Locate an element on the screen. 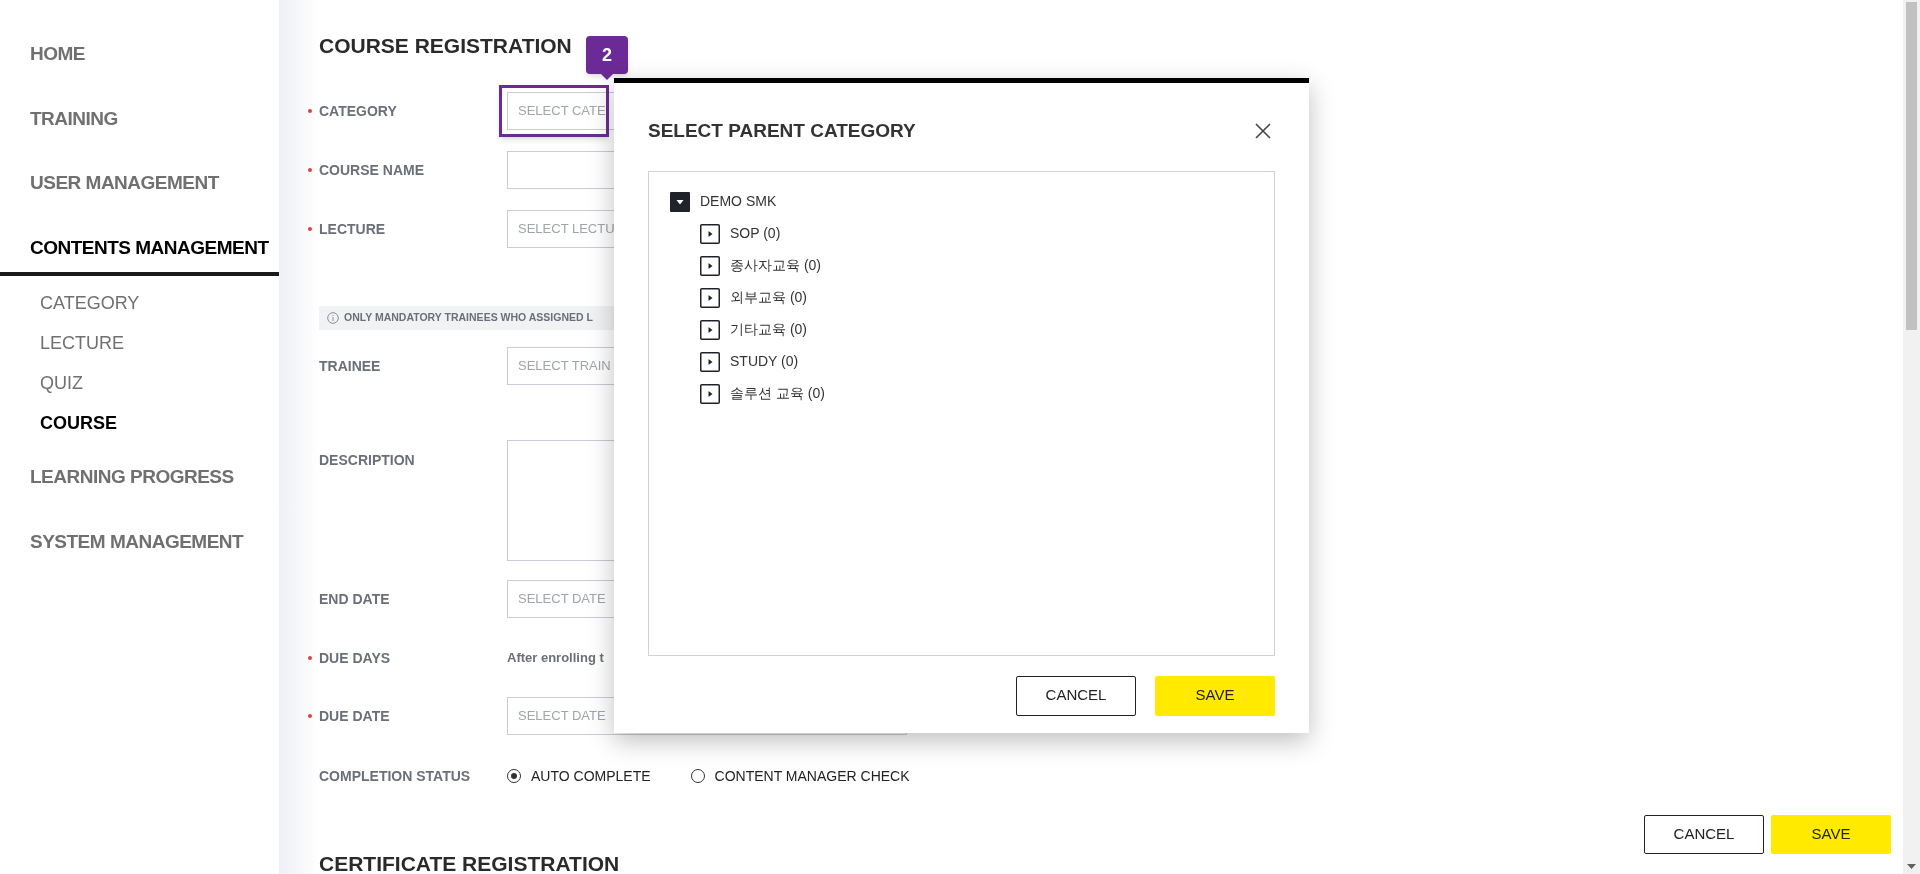  tree-item: 솔루션 교육 (0) is located at coordinates (777, 393).